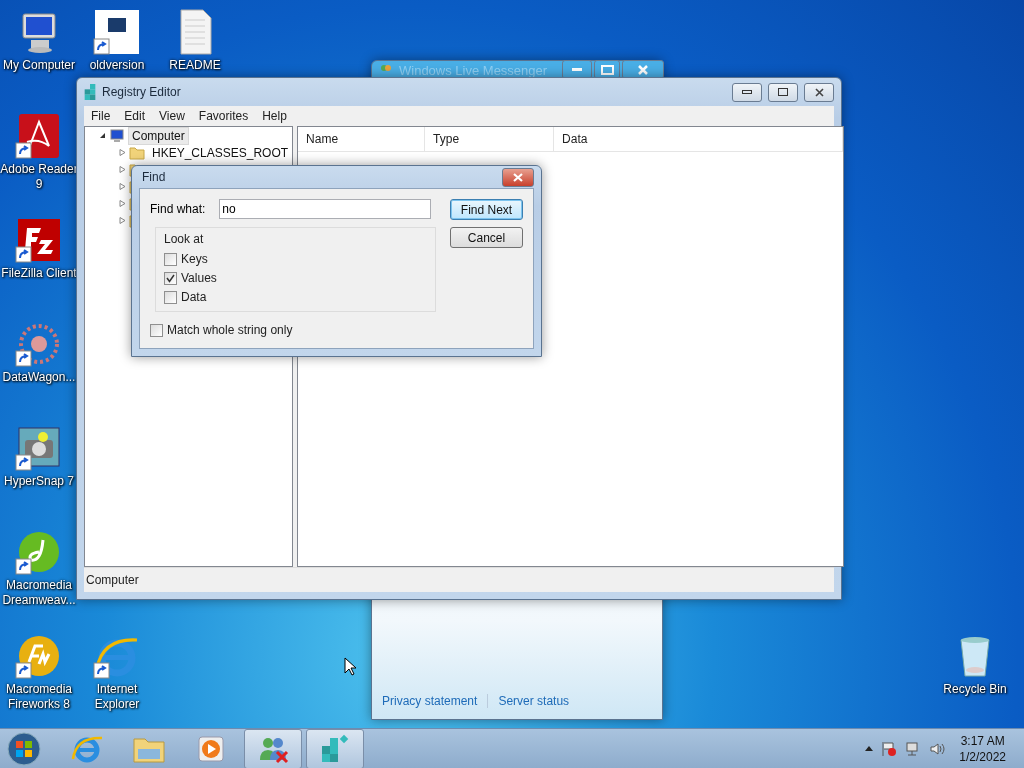 This screenshot has width=1024, height=768. Describe the element at coordinates (195, 65) in the screenshot. I see `desktop-icon-label: README` at that location.